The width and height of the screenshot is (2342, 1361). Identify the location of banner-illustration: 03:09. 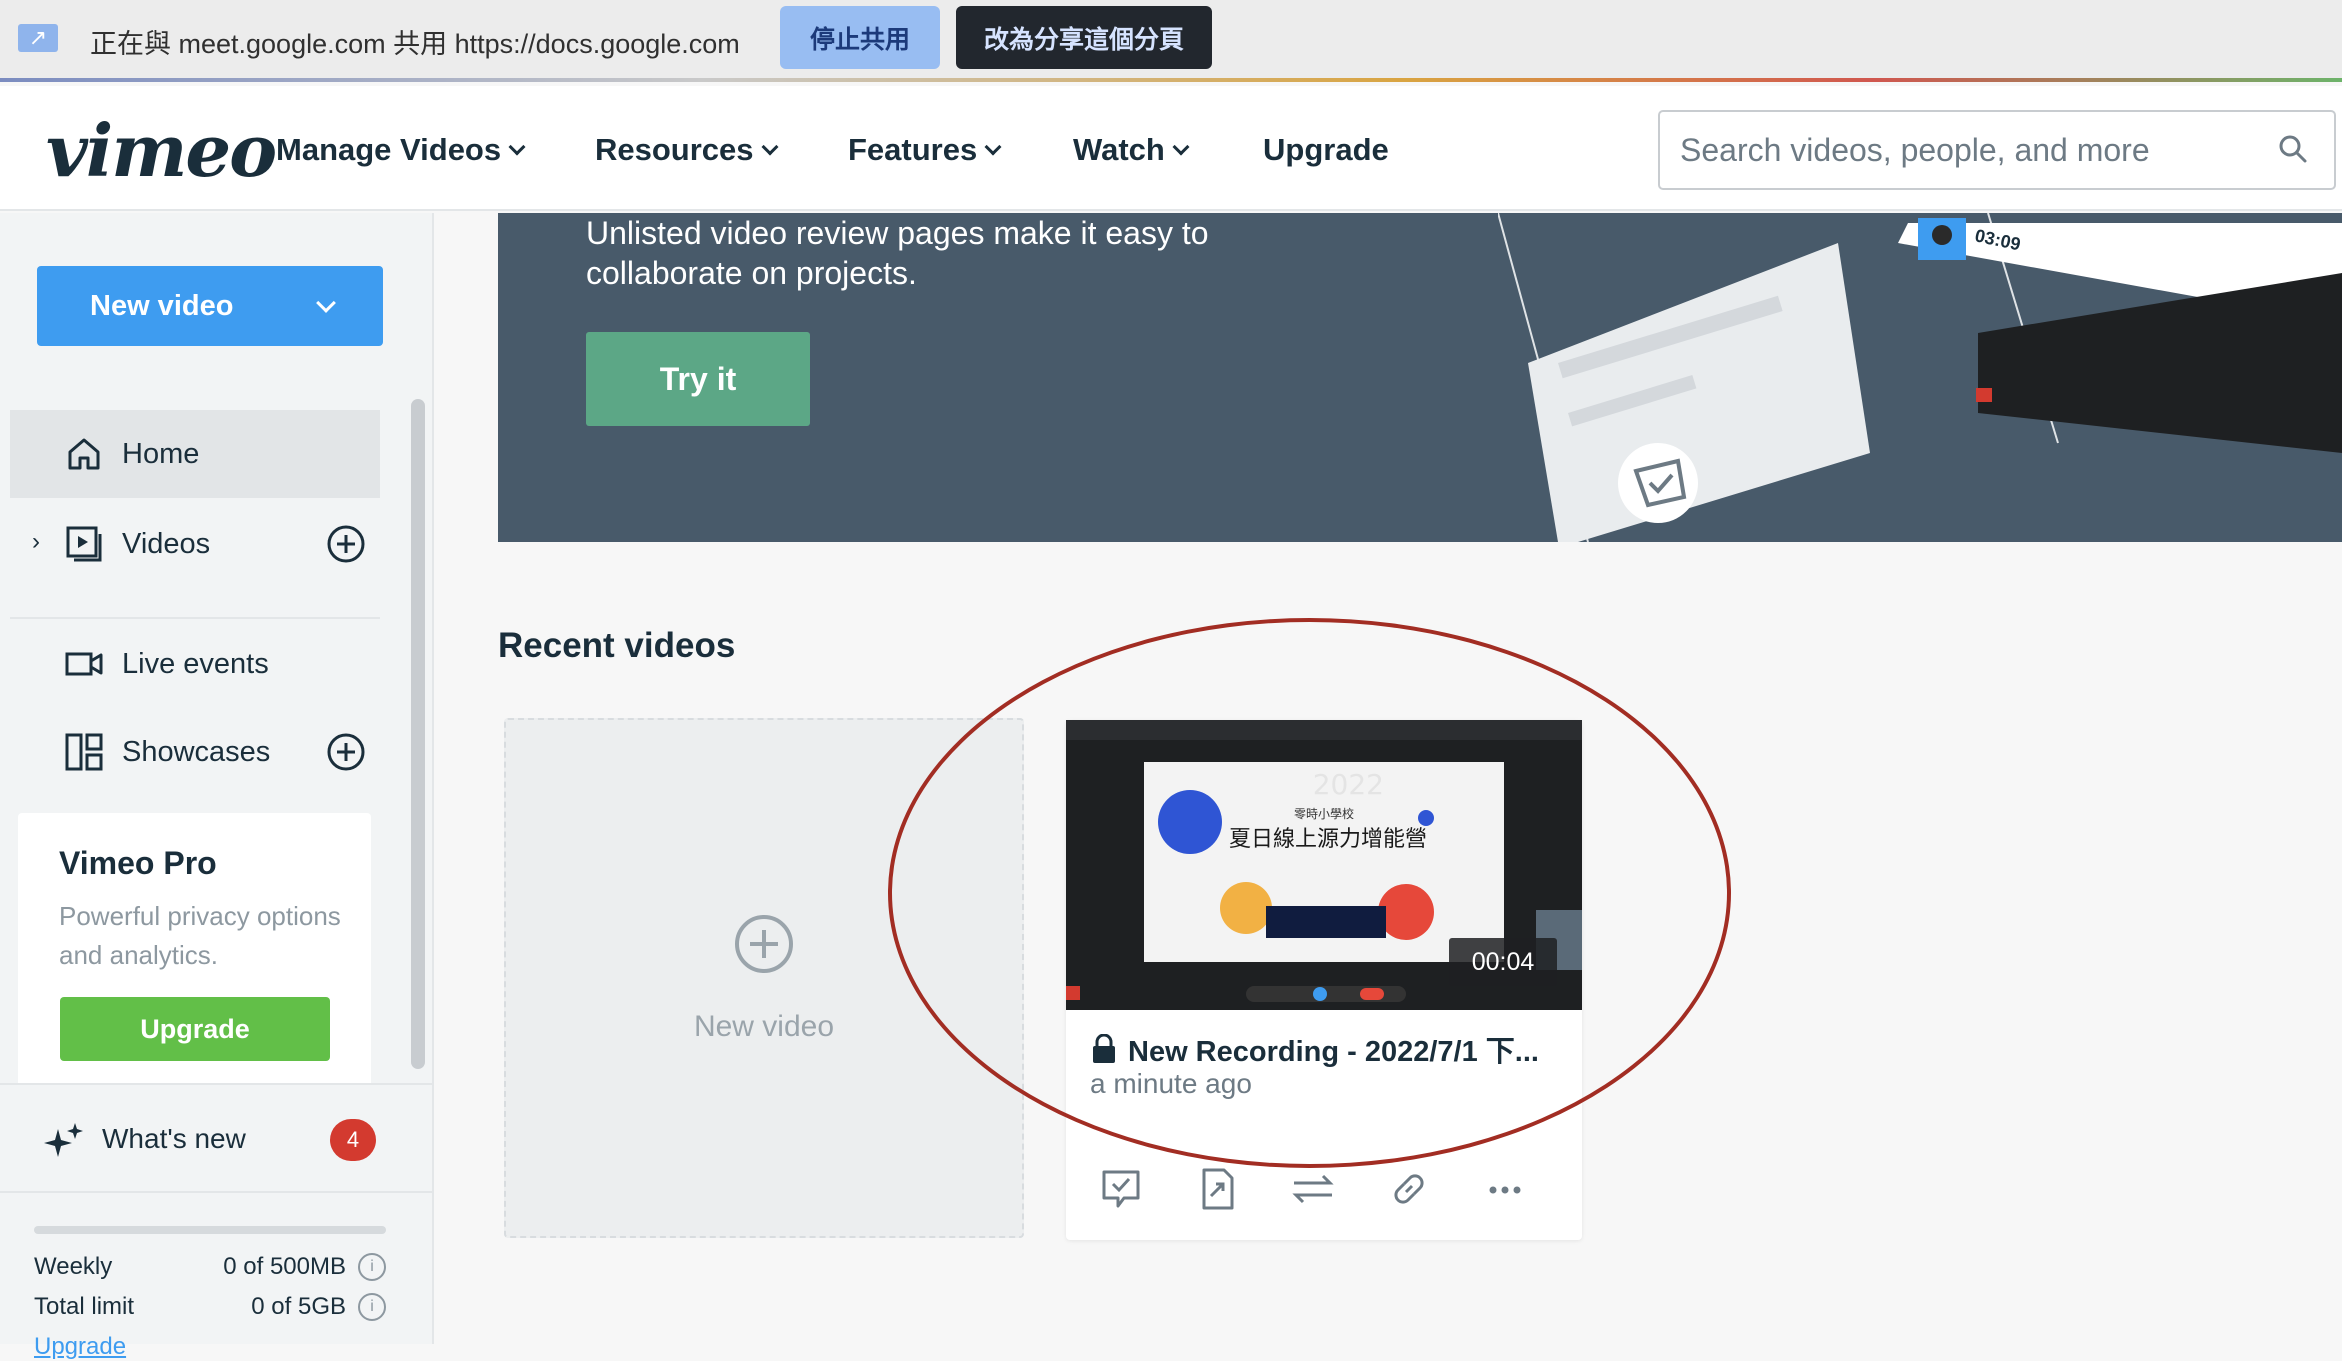
(1920, 377).